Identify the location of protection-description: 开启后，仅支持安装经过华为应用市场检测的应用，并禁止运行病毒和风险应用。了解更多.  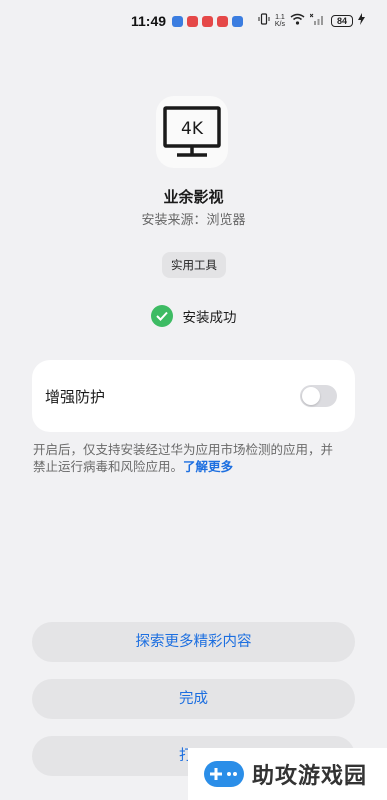
(186, 458).